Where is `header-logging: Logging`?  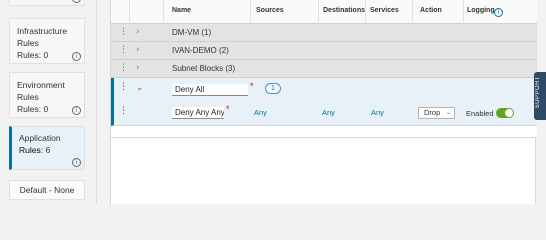 header-logging: Logging is located at coordinates (481, 10).